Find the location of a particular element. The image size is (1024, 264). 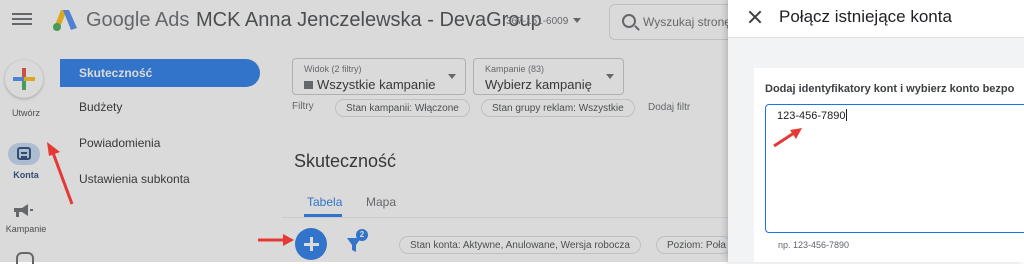

close-icon is located at coordinates (755, 17).